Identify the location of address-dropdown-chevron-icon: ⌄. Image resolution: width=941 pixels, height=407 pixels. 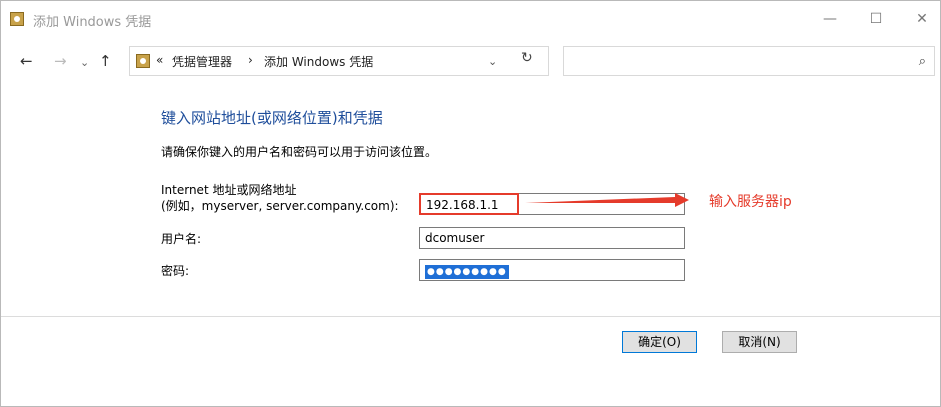
(492, 61).